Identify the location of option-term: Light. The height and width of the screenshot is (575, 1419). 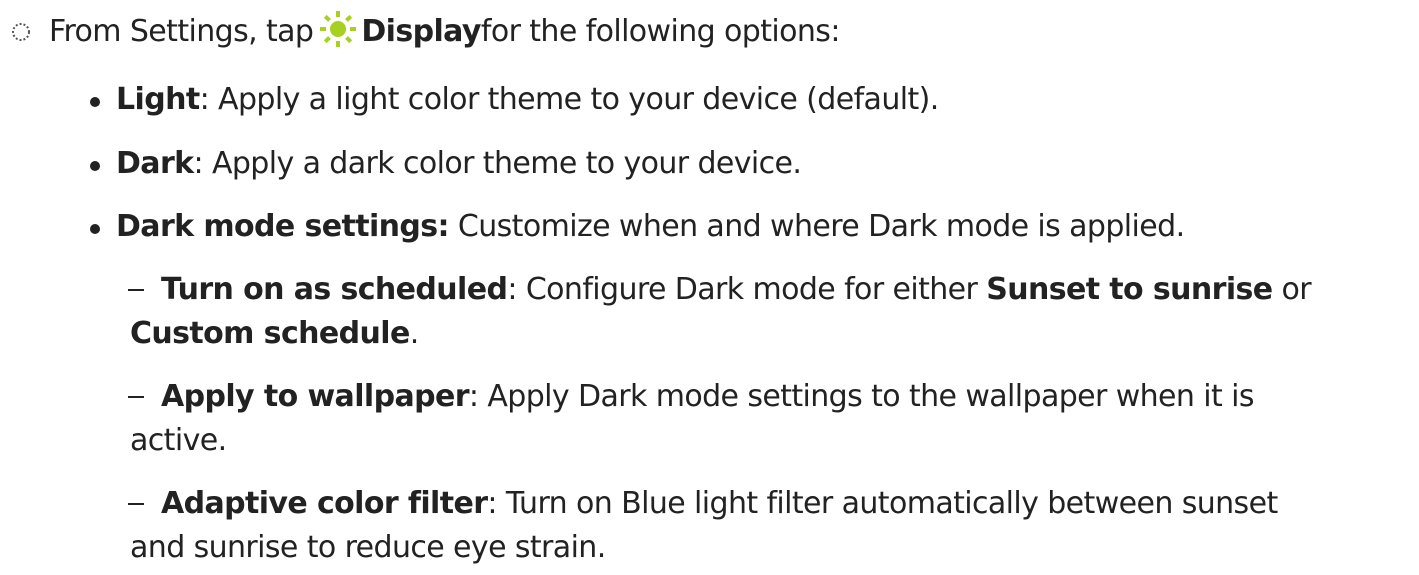
(158, 99).